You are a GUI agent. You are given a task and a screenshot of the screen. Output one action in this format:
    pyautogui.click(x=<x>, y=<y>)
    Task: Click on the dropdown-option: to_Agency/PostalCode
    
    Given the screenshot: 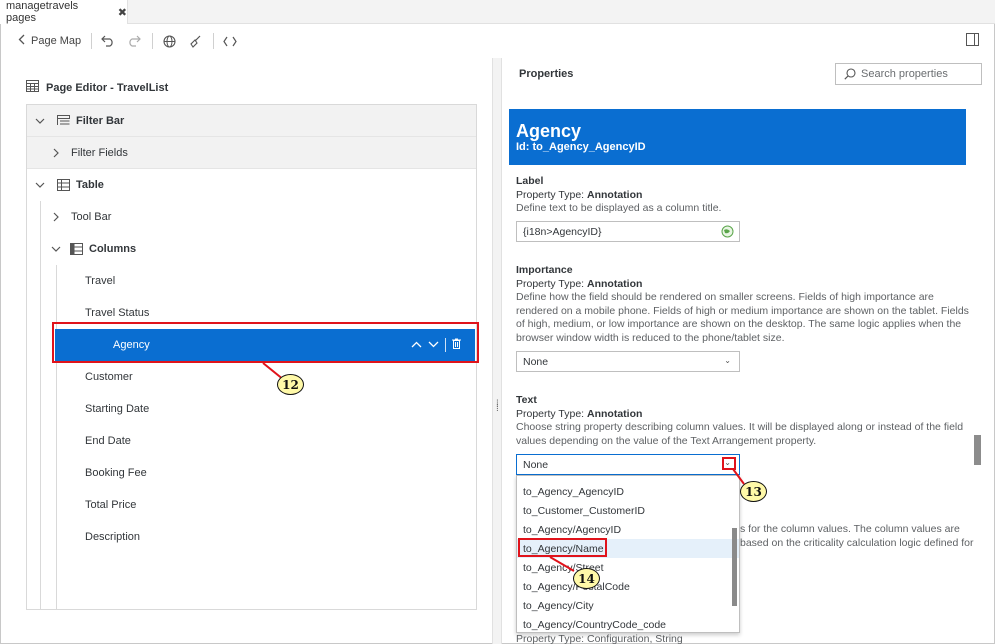 What is the action you would take?
    pyautogui.click(x=628, y=586)
    